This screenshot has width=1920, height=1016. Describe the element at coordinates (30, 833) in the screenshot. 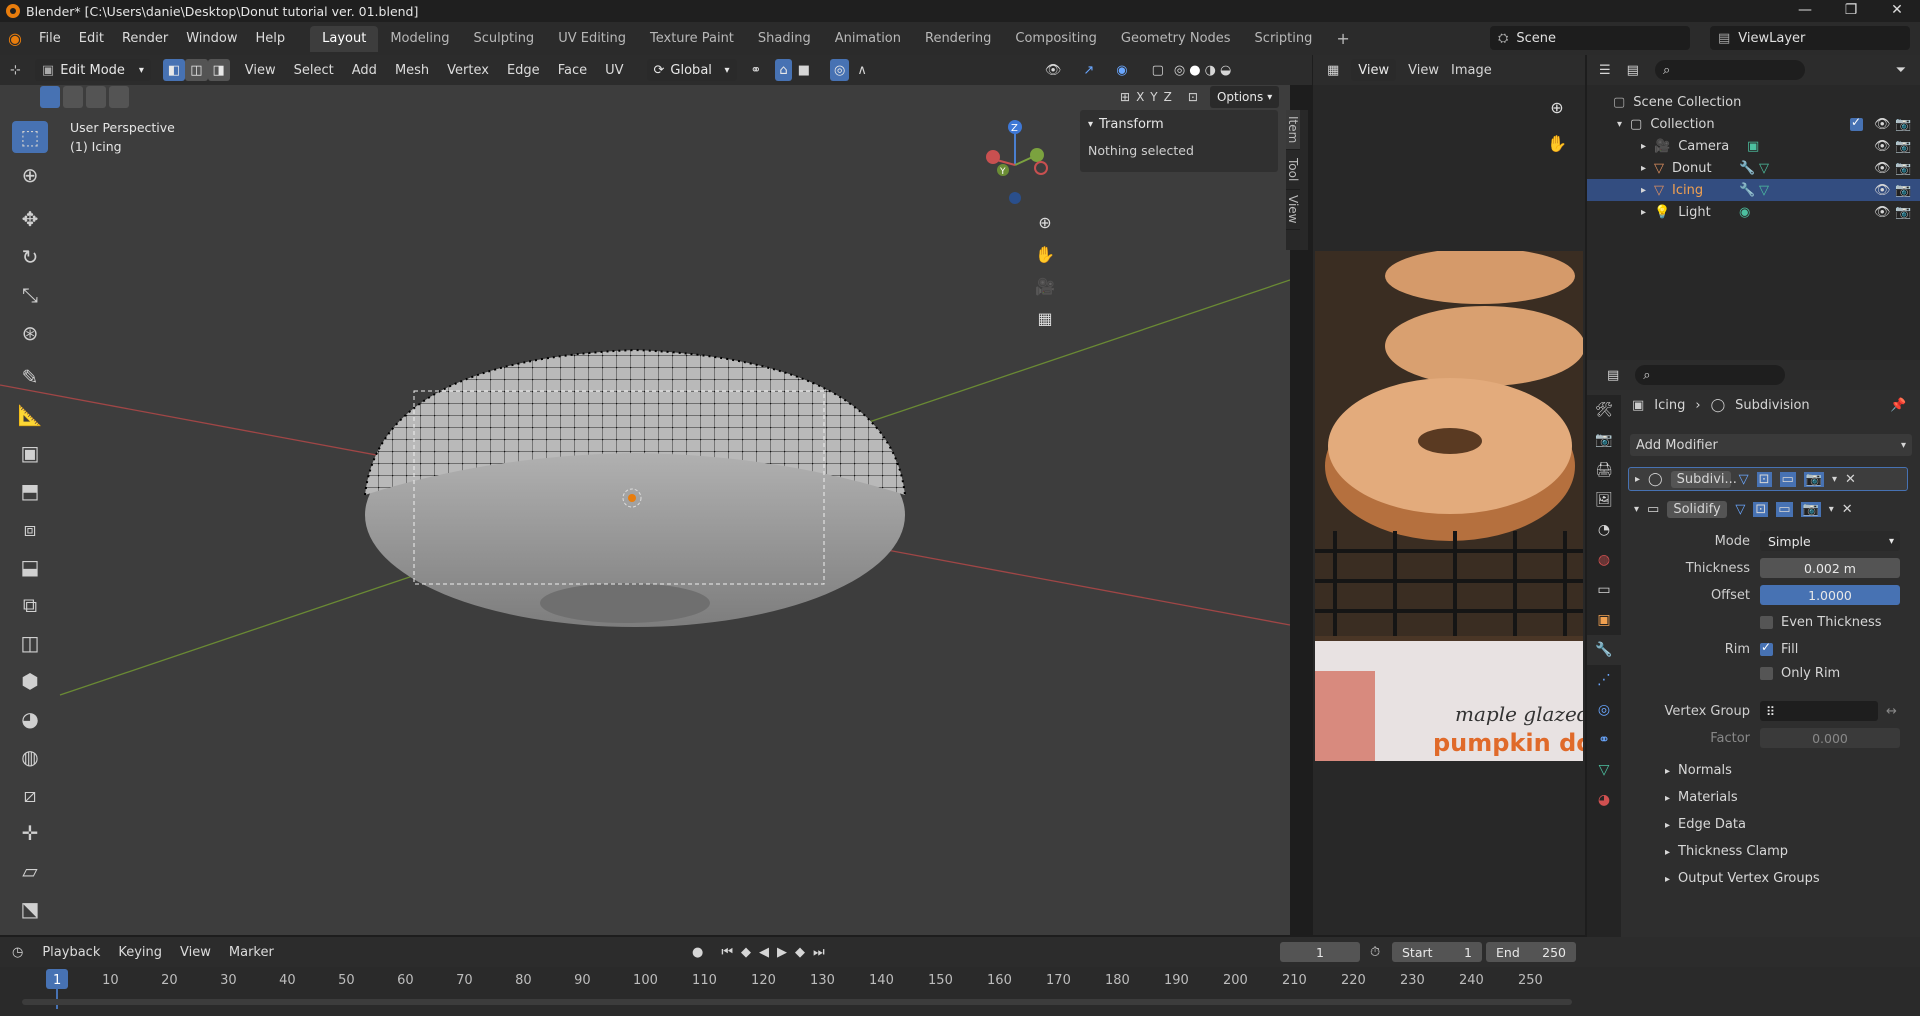

I see `shrink-fatten-tool-icon: ✛` at that location.